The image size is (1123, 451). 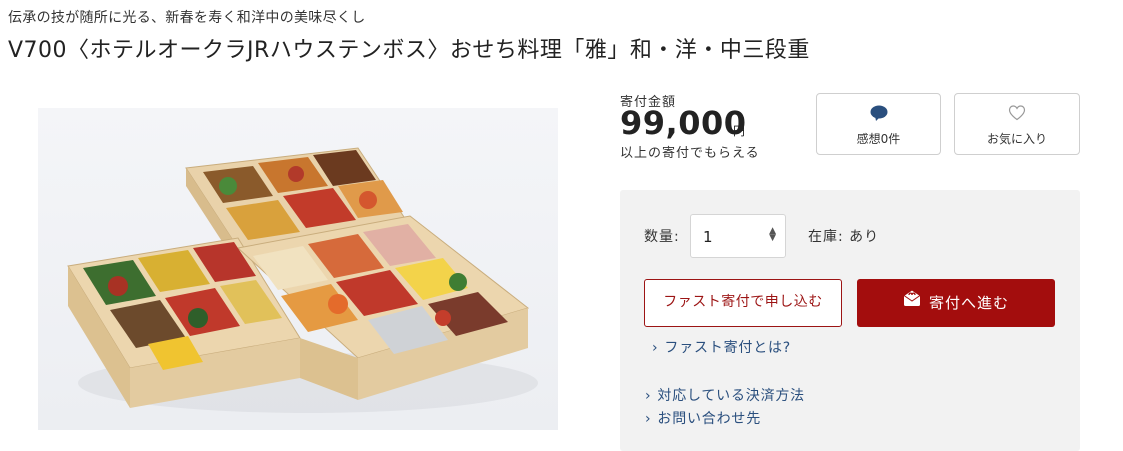 What do you see at coordinates (409, 50) in the screenshot?
I see `product-title: V700〈ホテルオークラJRハウステンボス〉おせち料理「雅」和・洋・中三段重` at bounding box center [409, 50].